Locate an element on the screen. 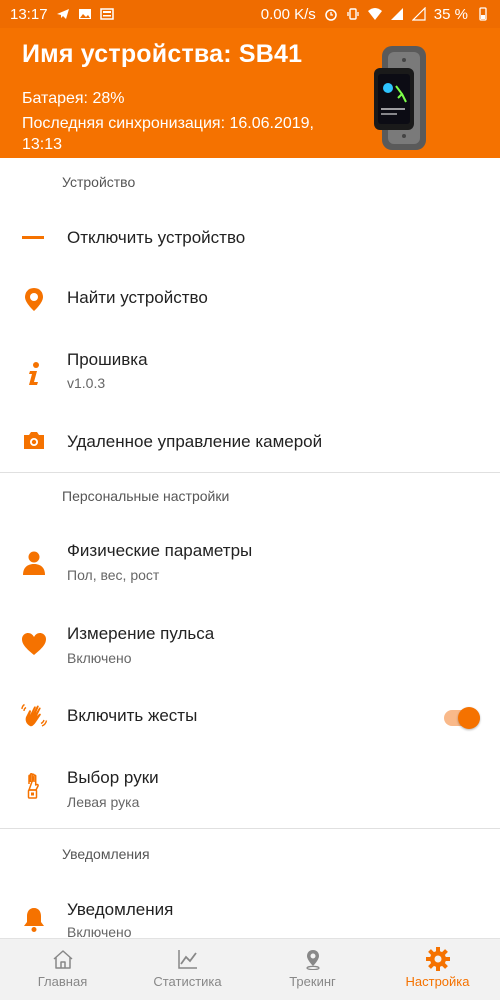 The image size is (500, 1000). gestures-label: Включить жесты is located at coordinates (132, 715).